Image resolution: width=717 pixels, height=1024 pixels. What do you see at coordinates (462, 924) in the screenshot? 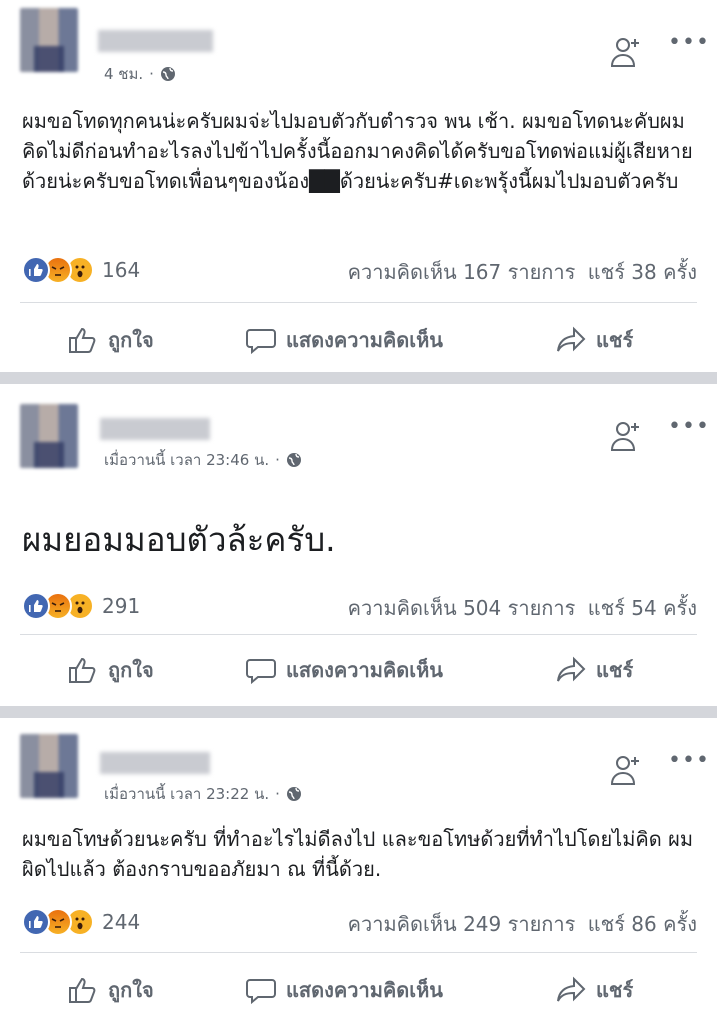
I see `comment-count: ความคิดเห็น 249 รายการ` at bounding box center [462, 924].